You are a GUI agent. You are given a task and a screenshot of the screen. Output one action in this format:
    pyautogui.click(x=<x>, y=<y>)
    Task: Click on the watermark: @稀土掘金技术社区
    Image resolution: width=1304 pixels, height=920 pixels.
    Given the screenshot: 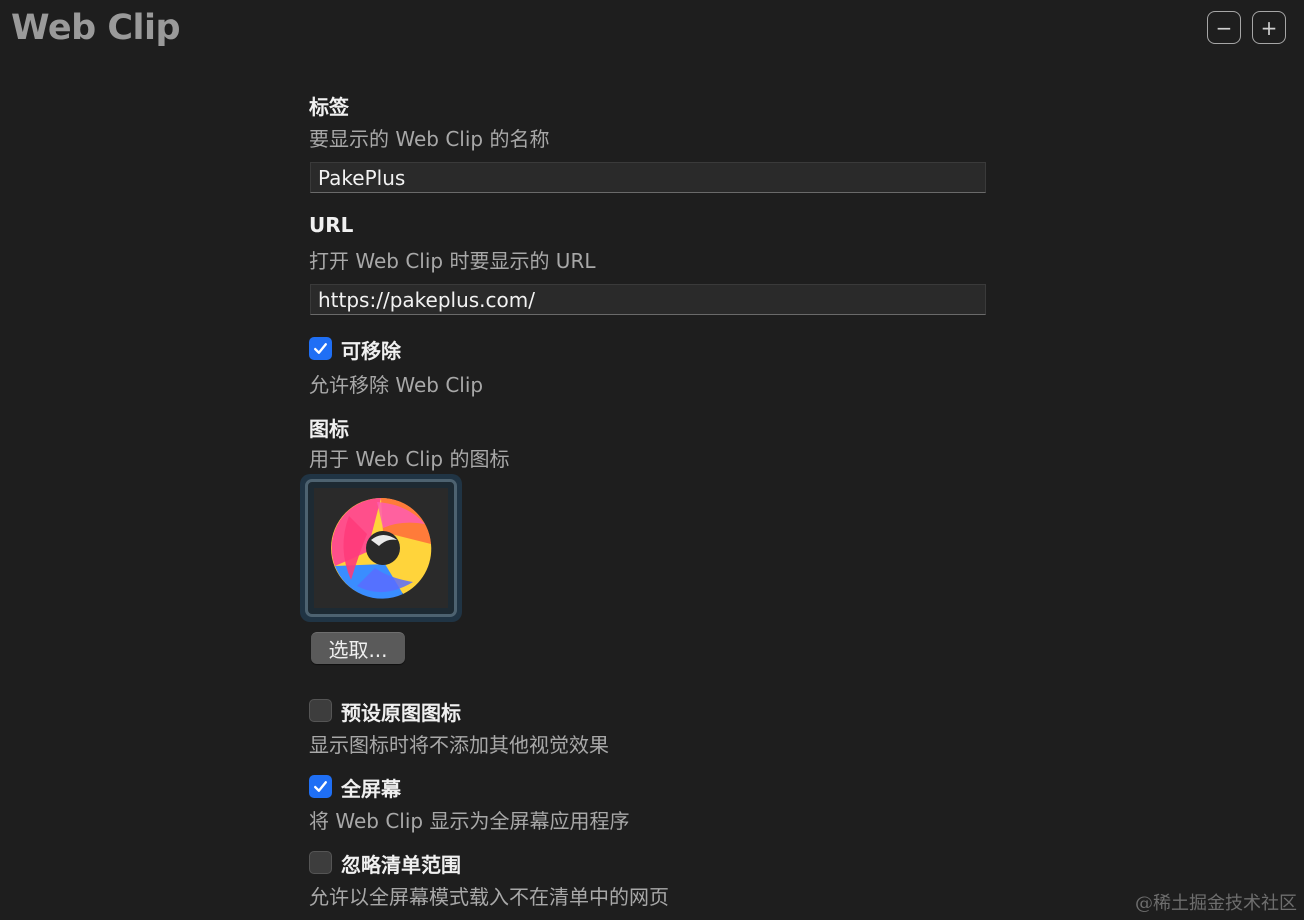 What is the action you would take?
    pyautogui.click(x=1216, y=903)
    